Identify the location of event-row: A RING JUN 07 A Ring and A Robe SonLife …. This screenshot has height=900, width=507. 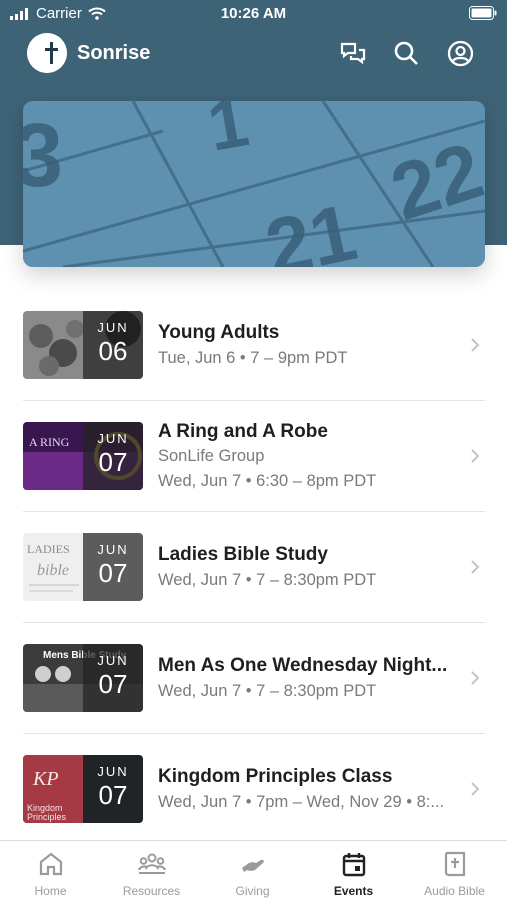
(254, 456).